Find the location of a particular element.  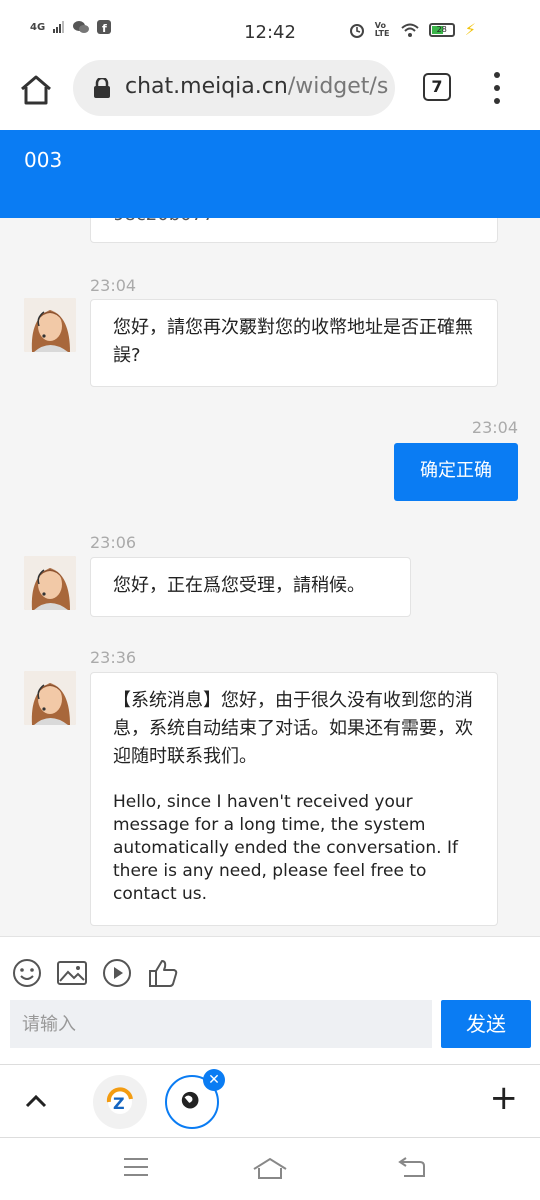

browser-toolbar: chat.meiqia.cn/widget/s 7 is located at coordinates (270, 95).